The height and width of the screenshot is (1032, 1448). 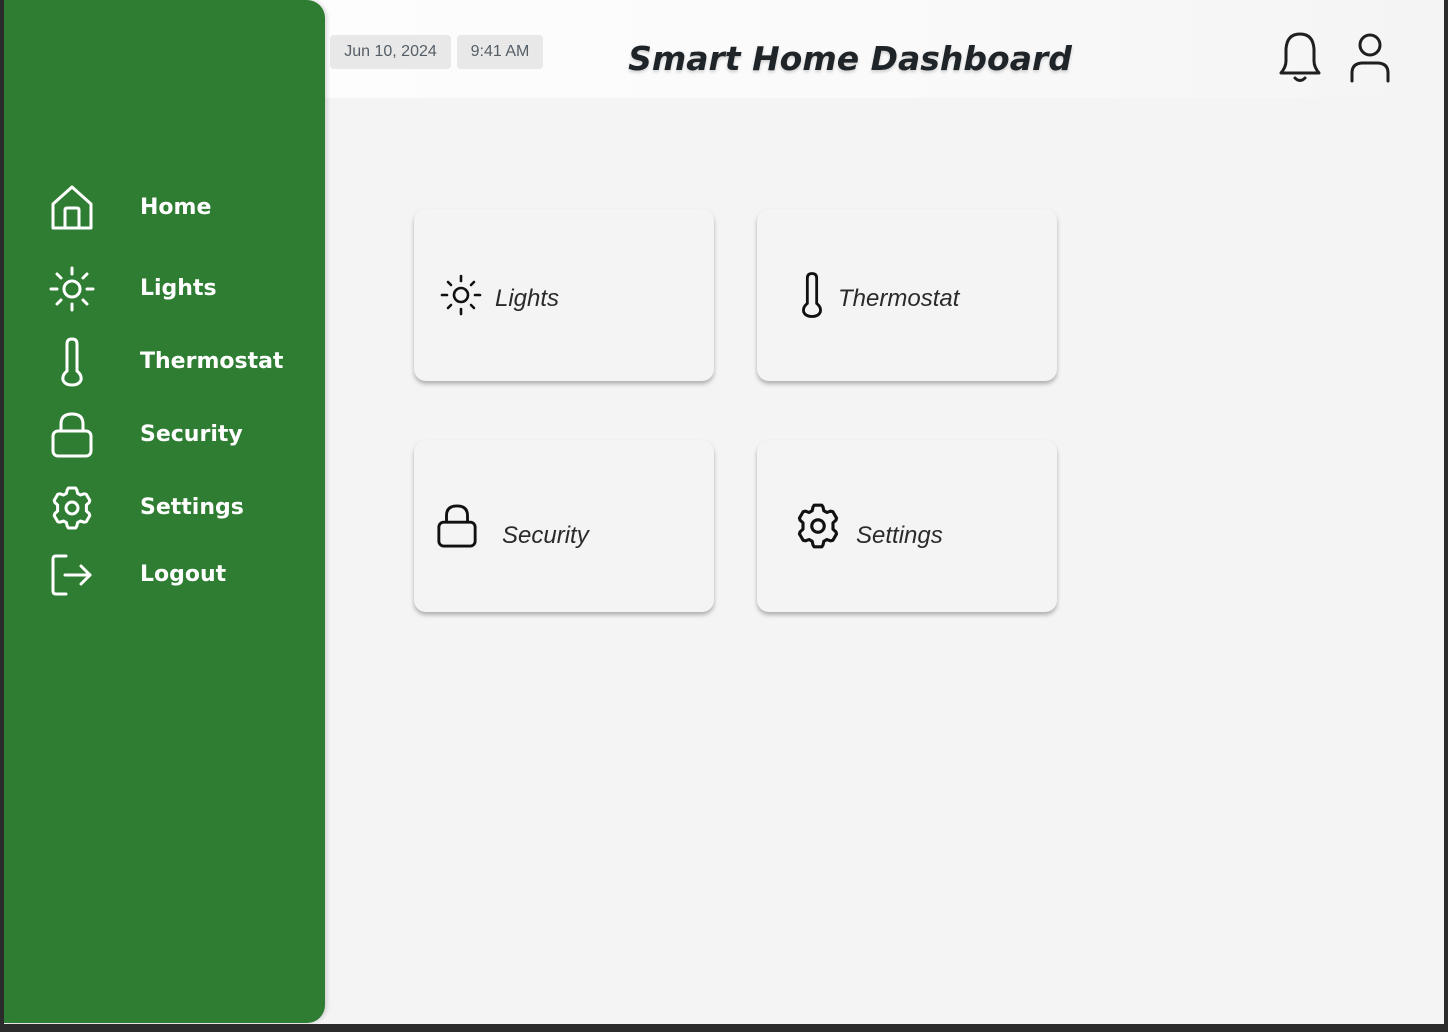 I want to click on card-label: Thermostat, so click(x=899, y=298).